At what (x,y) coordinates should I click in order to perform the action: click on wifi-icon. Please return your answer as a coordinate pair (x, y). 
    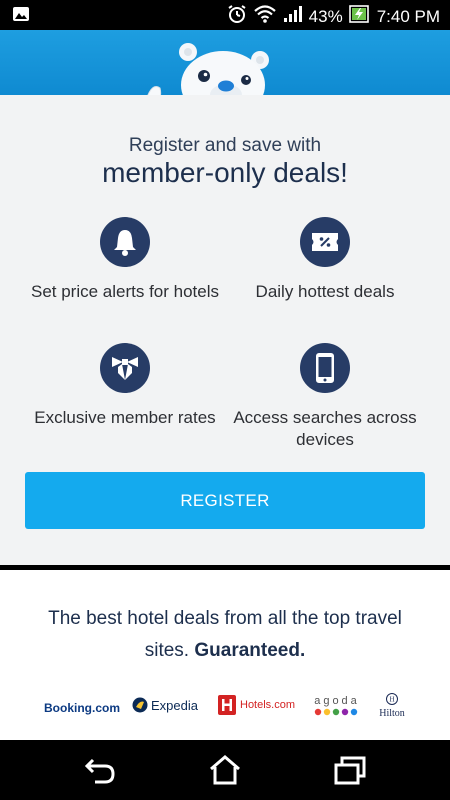
    Looking at the image, I should click on (265, 16).